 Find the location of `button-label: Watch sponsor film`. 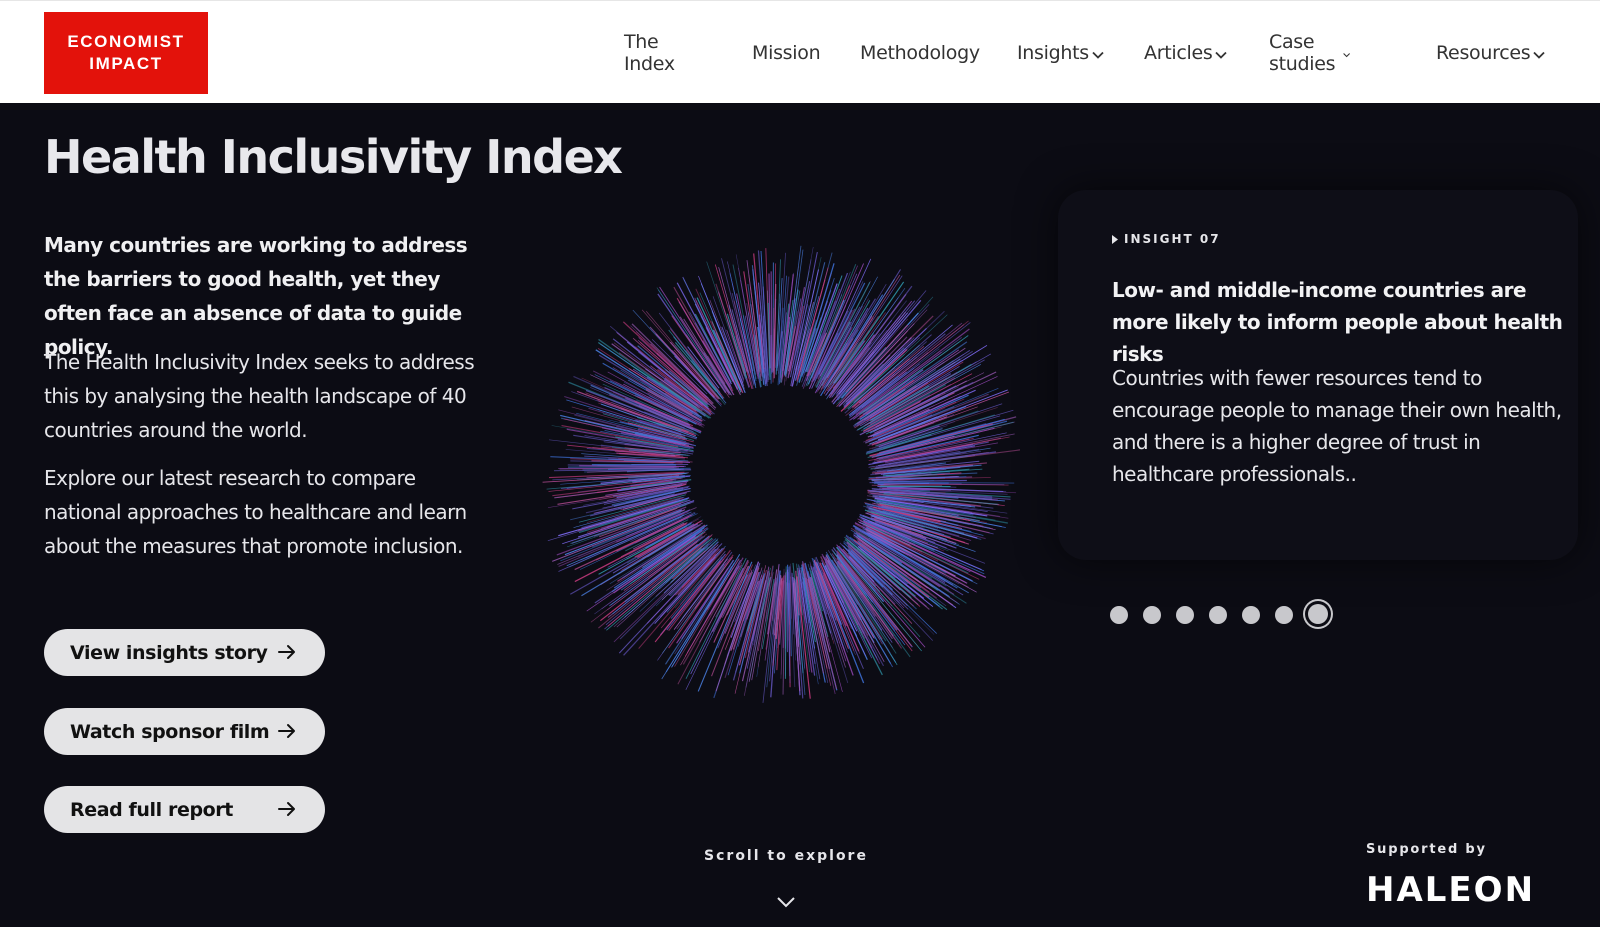

button-label: Watch sponsor film is located at coordinates (170, 731).